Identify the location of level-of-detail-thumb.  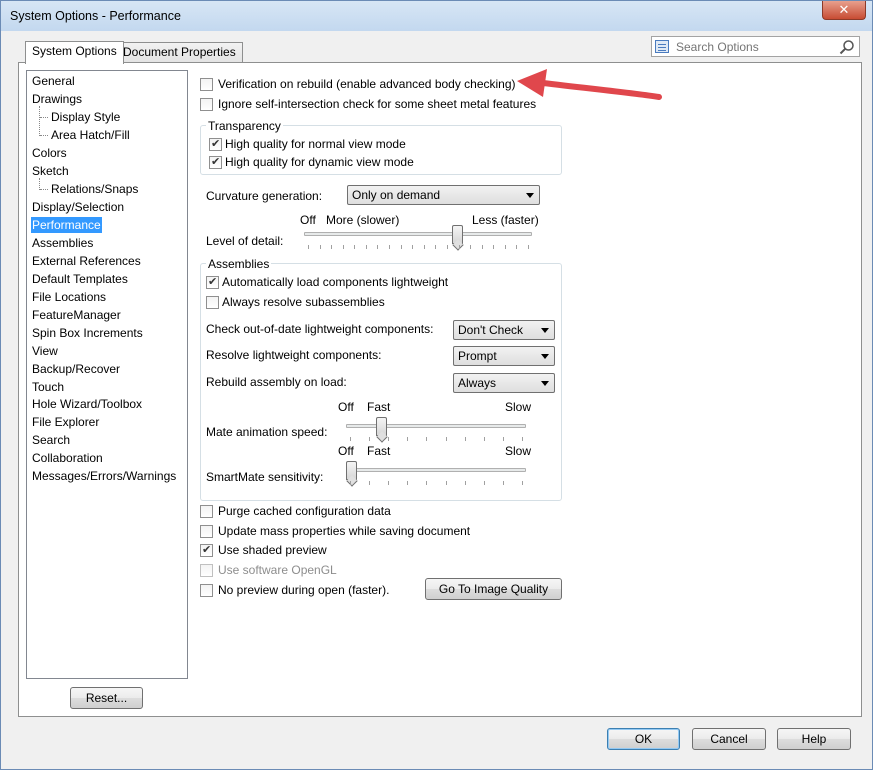
(457, 234).